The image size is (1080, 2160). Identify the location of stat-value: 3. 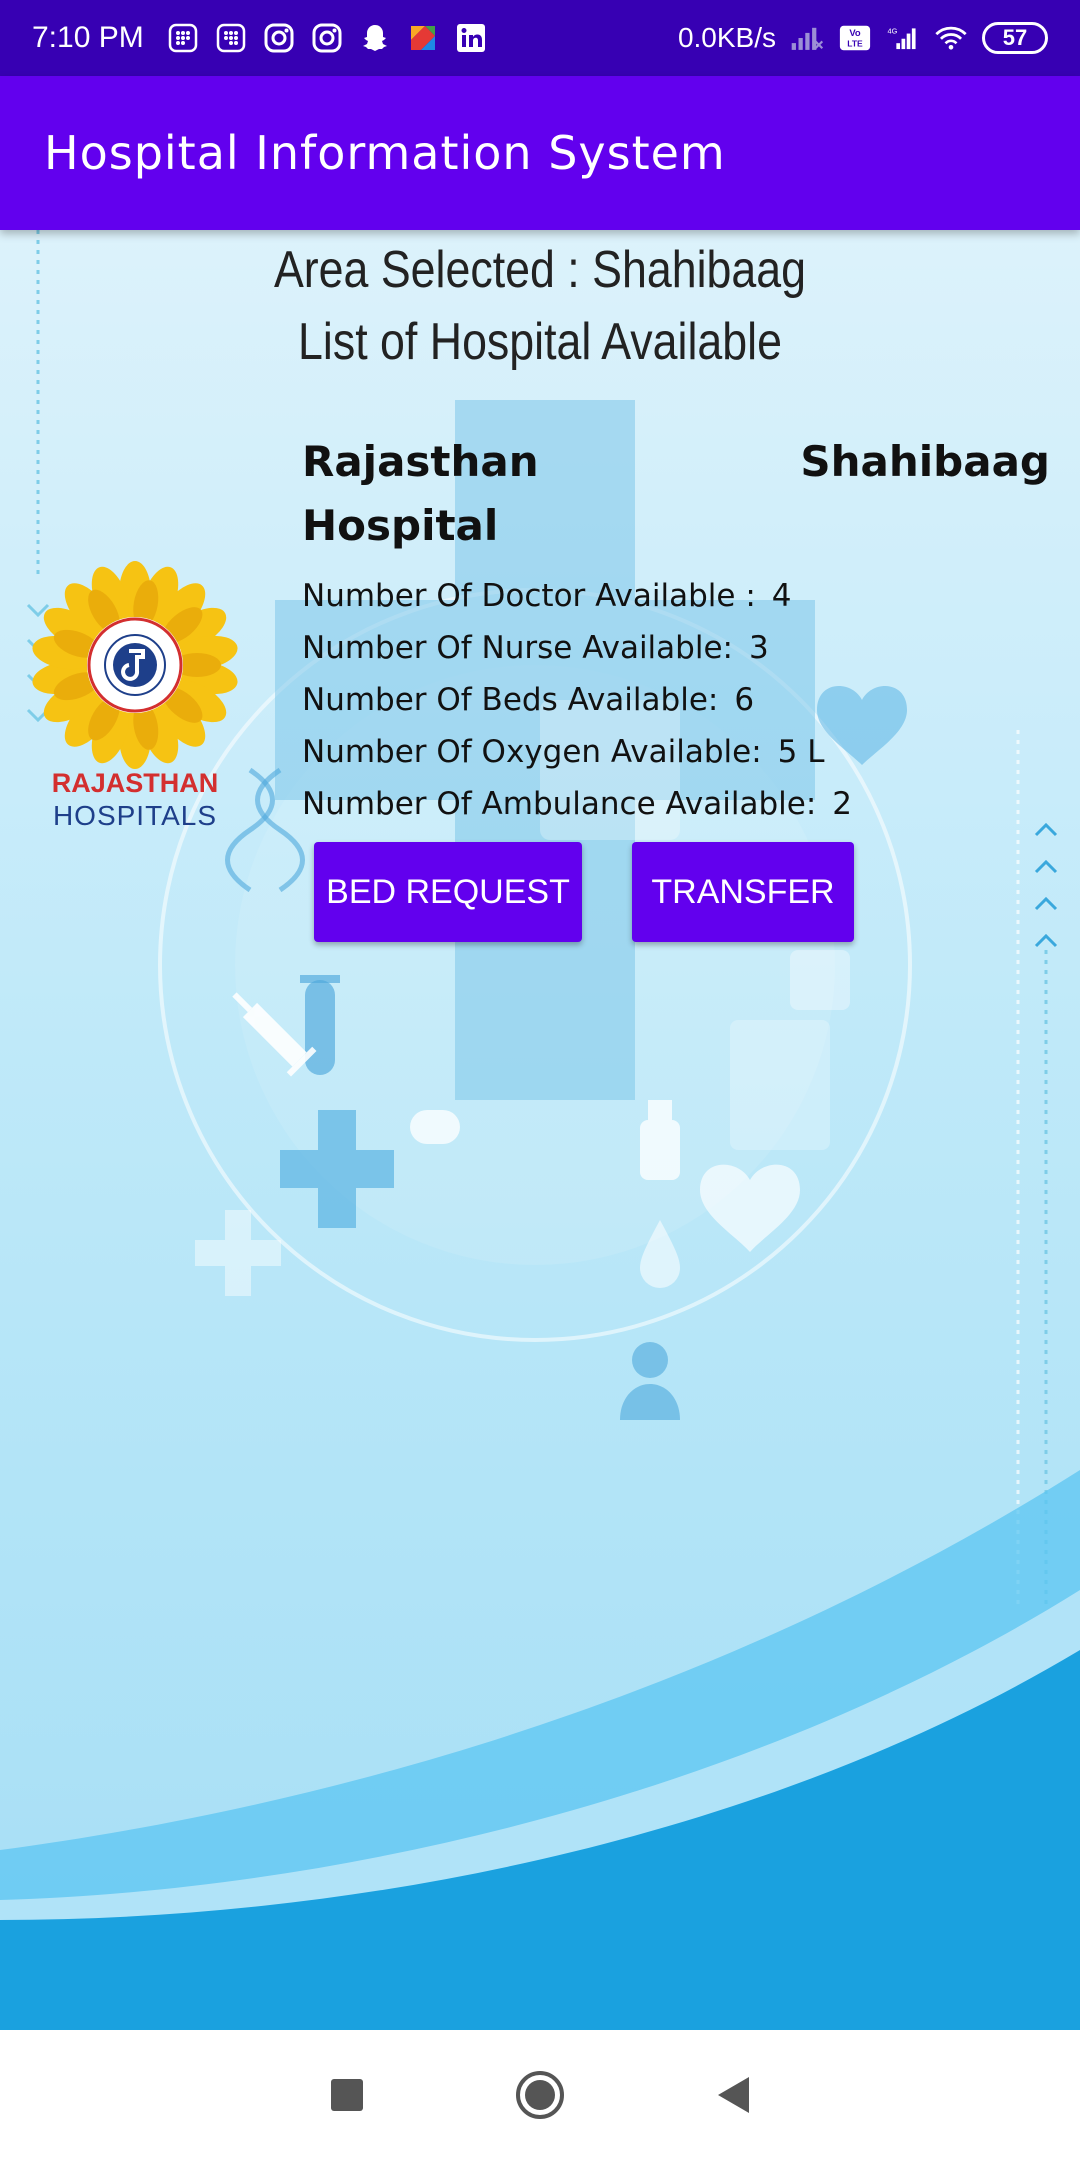
(758, 648).